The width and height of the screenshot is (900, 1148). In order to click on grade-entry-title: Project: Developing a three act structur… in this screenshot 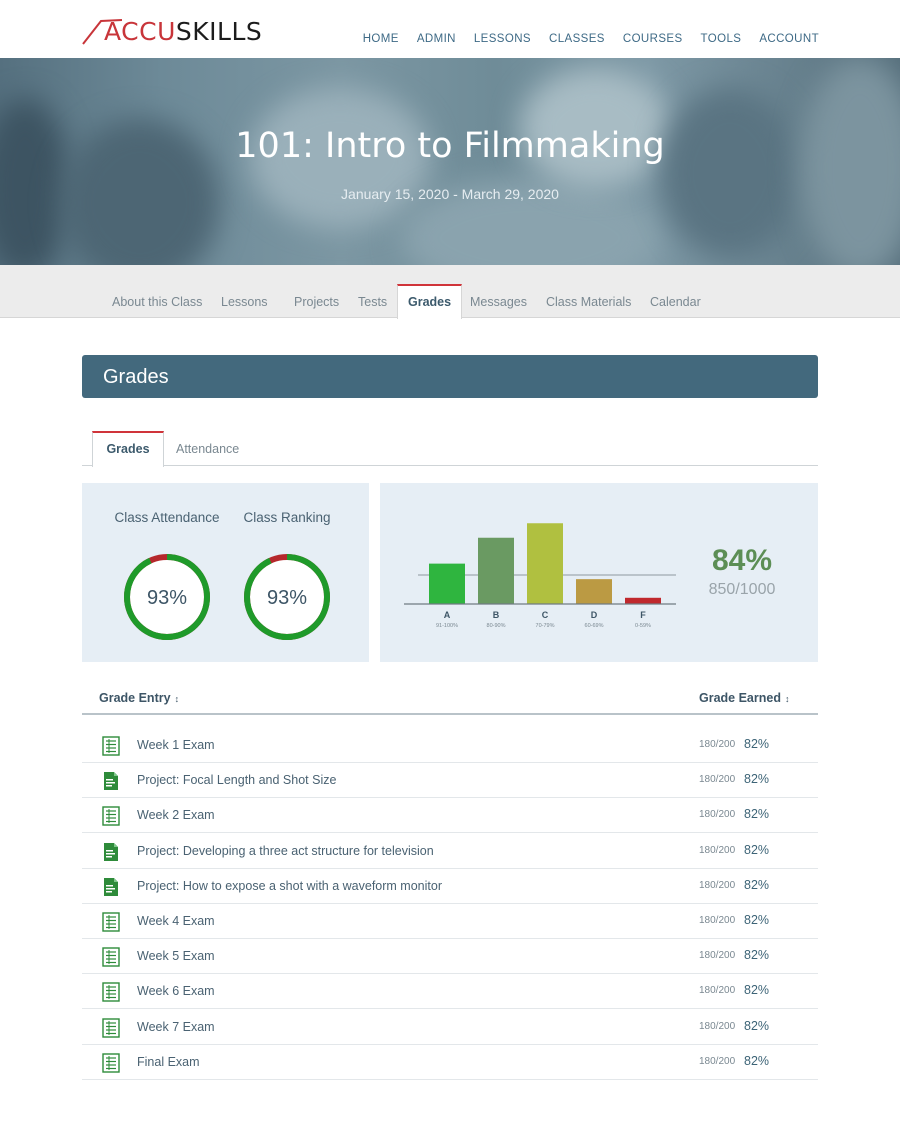, I will do `click(285, 851)`.